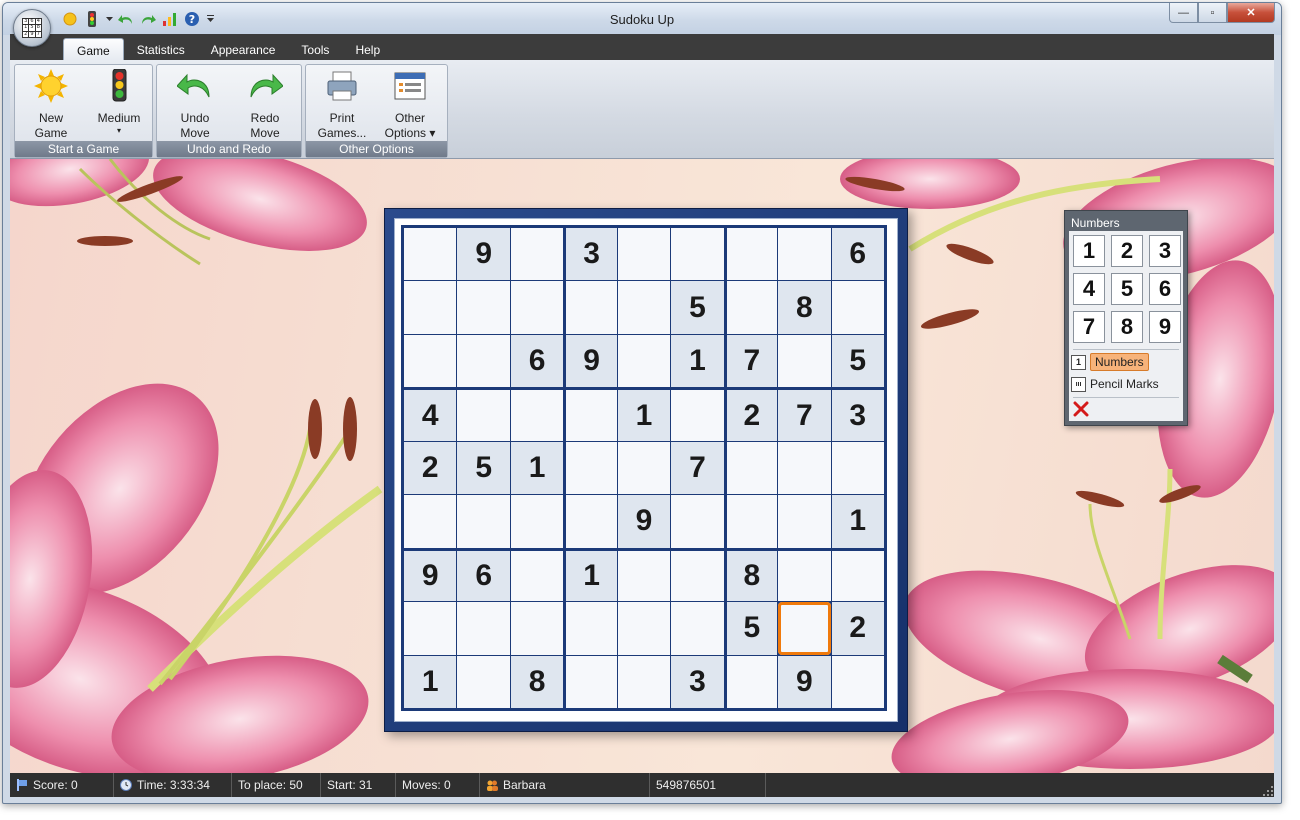  Describe the element at coordinates (1125, 362) in the screenshot. I see `numbers-mode-button: 1 Numbers` at that location.